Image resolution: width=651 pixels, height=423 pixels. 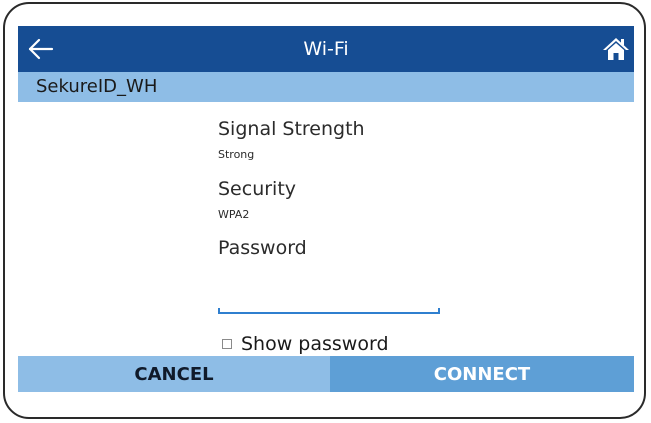 I want to click on home-icon, so click(x=616, y=49).